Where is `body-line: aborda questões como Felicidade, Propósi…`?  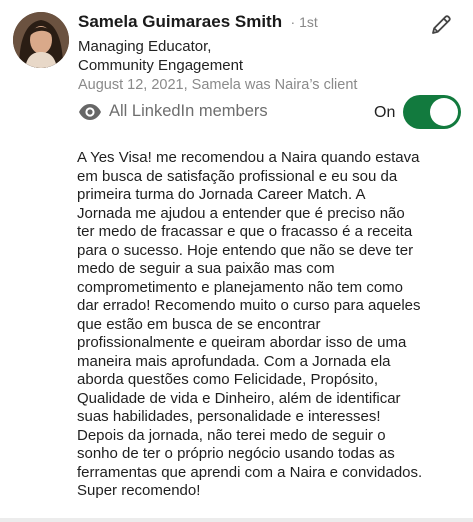 body-line: aborda questões como Felicidade, Propósi… is located at coordinates (228, 379).